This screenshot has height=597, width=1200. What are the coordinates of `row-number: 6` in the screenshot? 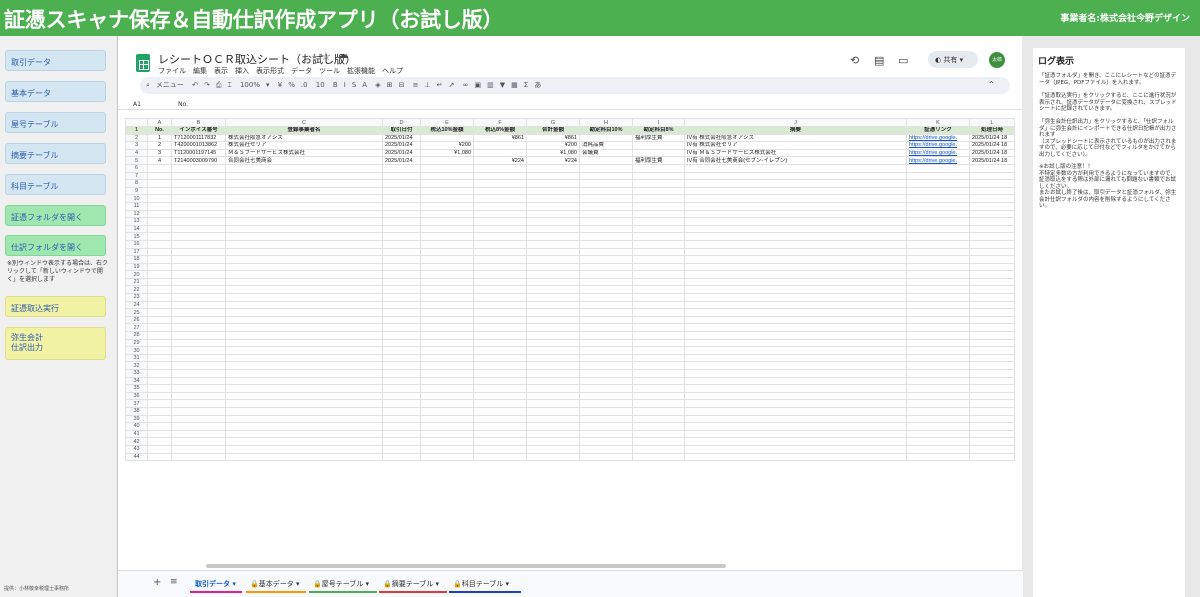 It's located at (136, 168).